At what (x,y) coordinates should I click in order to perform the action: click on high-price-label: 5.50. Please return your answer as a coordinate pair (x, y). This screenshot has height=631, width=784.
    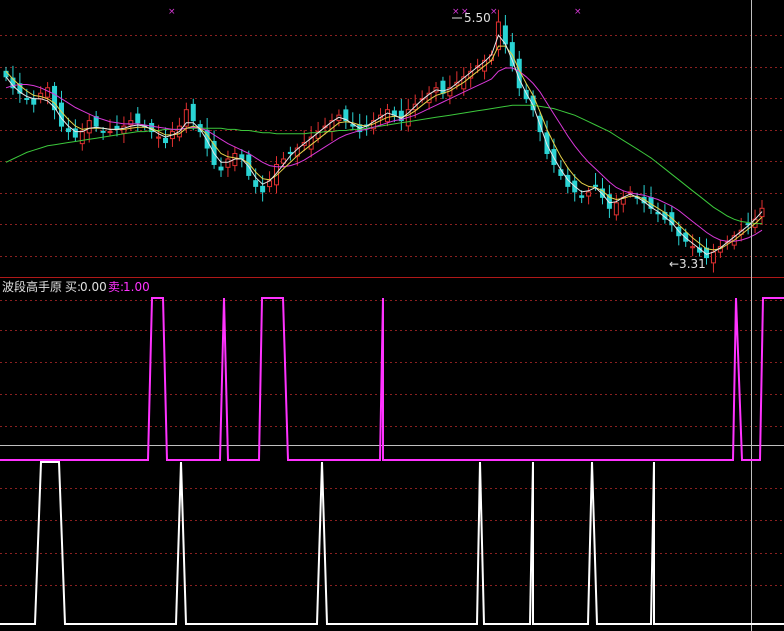
    Looking at the image, I should click on (477, 18).